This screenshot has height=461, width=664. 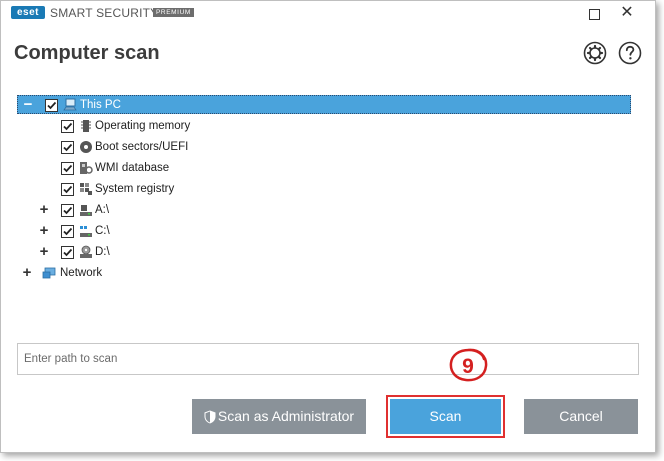 I want to click on scan-as-administrator-button: Scan as Administrator, so click(x=279, y=416).